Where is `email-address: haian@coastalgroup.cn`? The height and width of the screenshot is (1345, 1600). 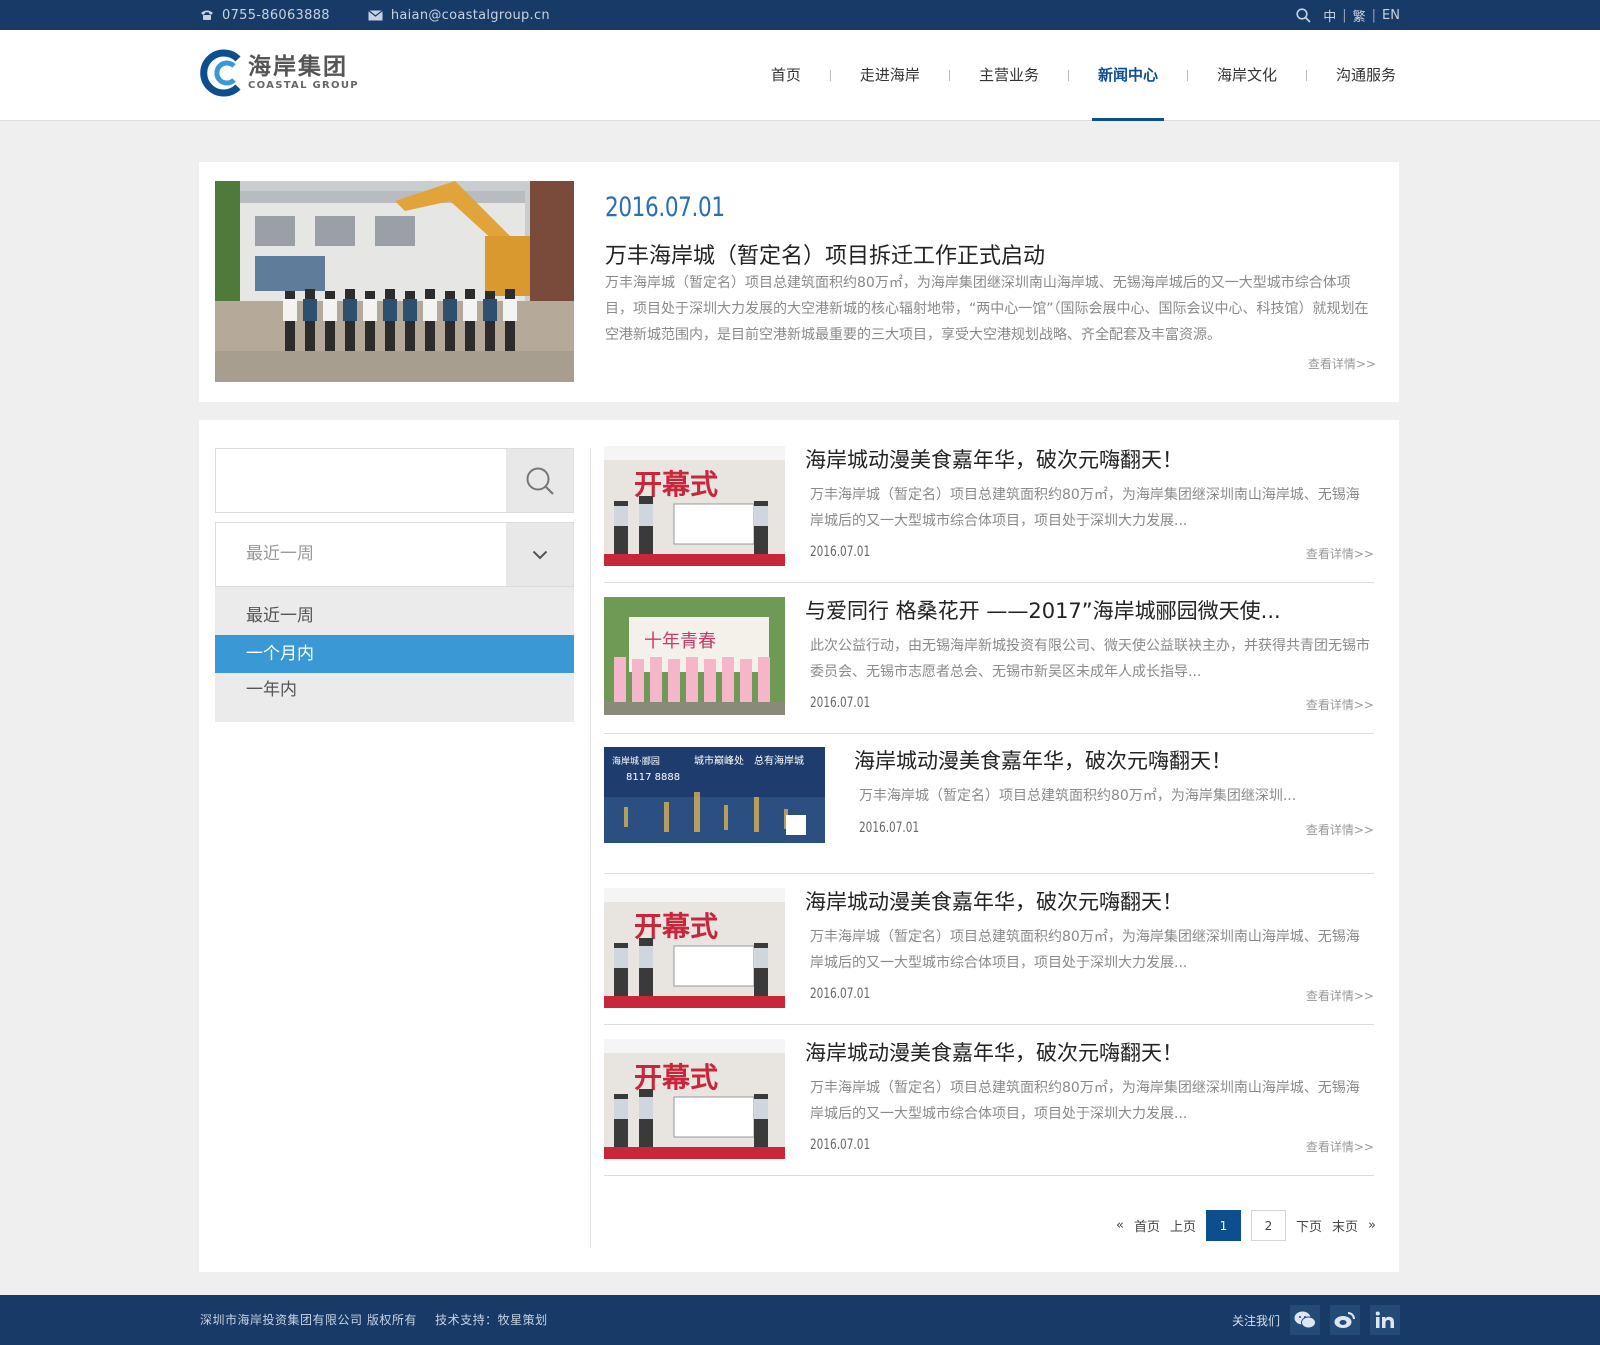
email-address: haian@coastalgroup.cn is located at coordinates (470, 15).